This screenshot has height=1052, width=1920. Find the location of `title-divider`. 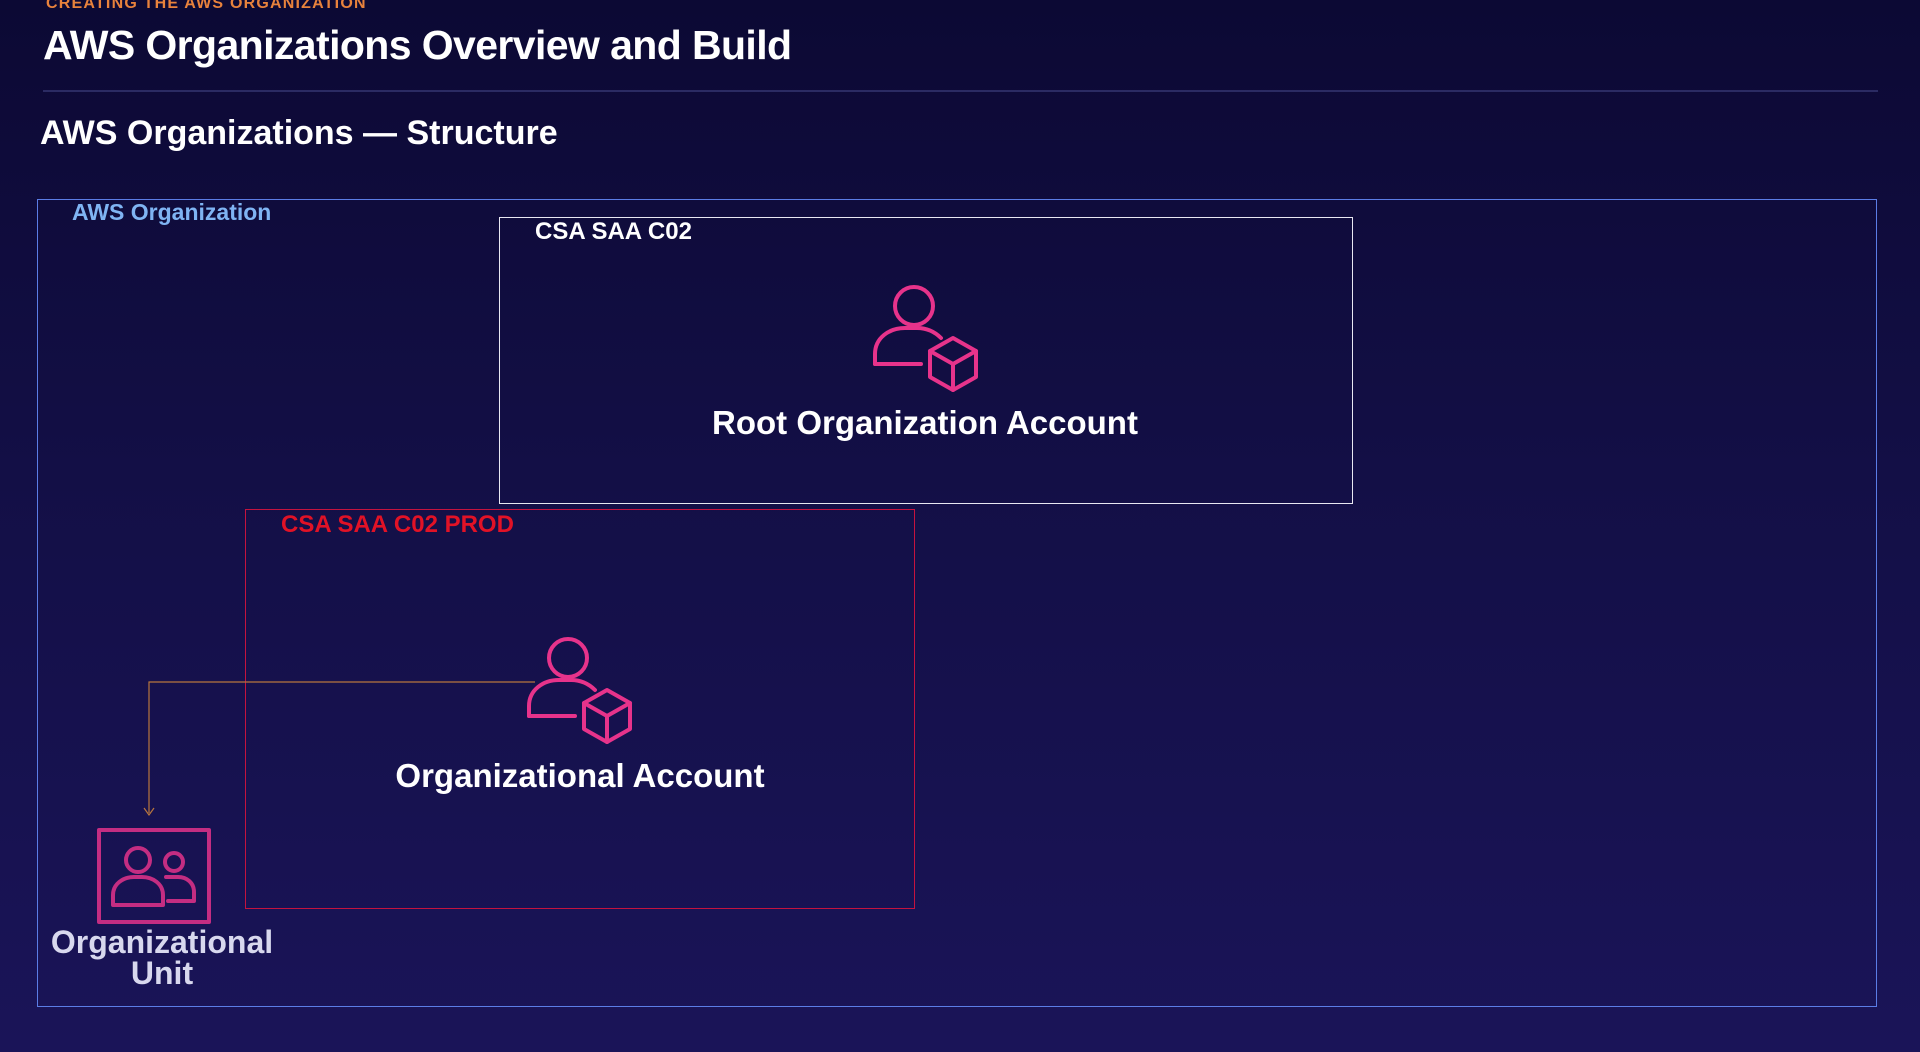

title-divider is located at coordinates (960, 91).